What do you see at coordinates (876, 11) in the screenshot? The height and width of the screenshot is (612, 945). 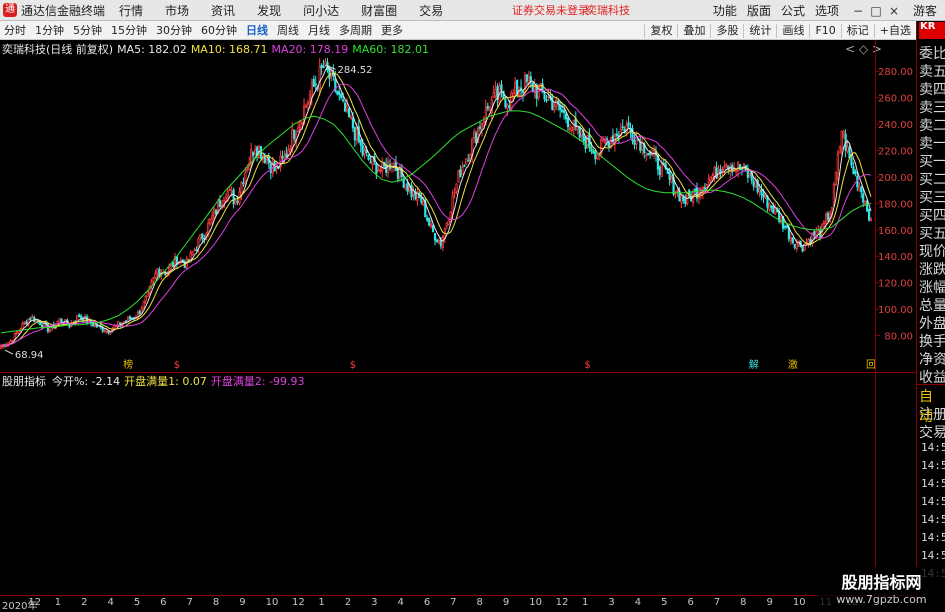 I see `maximize-icon: □` at bounding box center [876, 11].